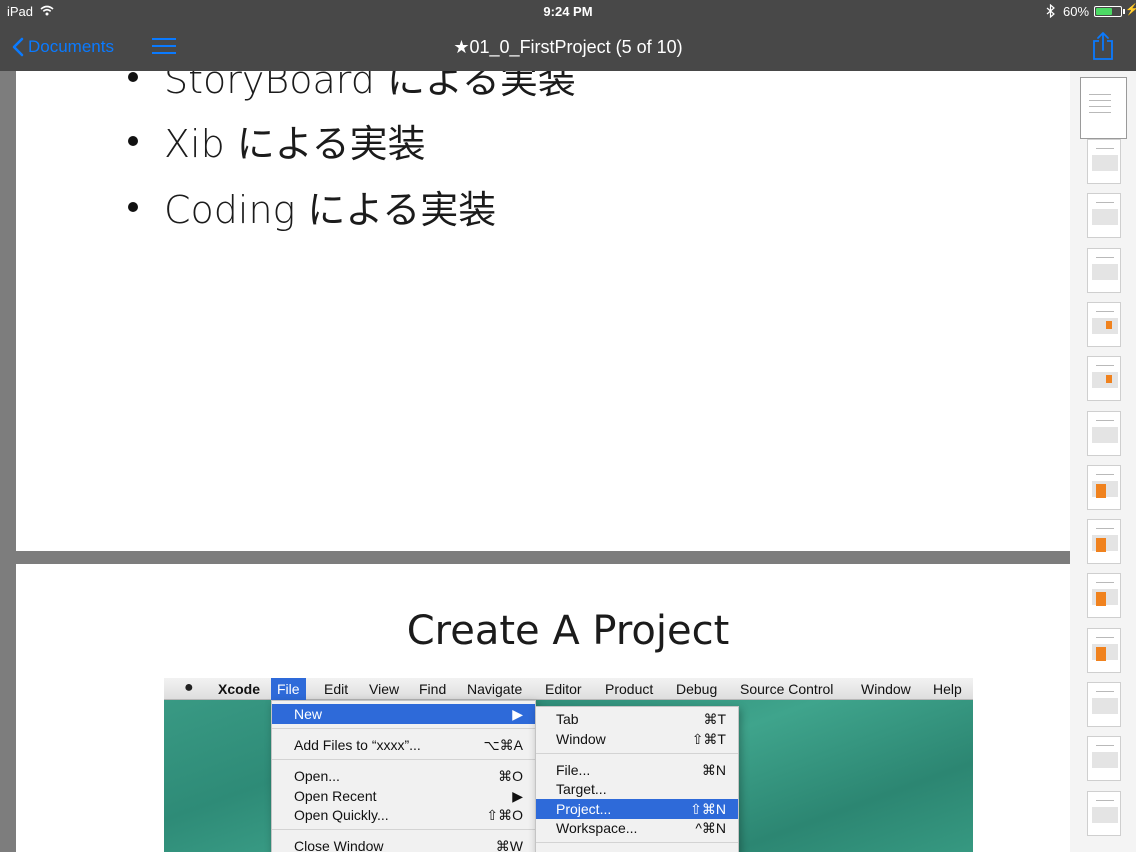  What do you see at coordinates (787, 689) in the screenshot?
I see `menu-source-control: Source Control` at bounding box center [787, 689].